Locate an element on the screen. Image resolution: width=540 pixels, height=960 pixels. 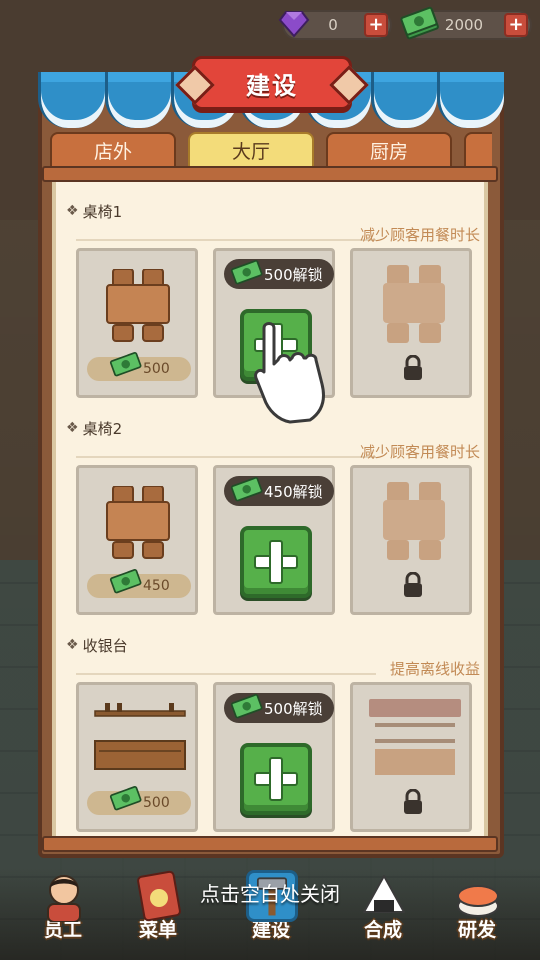
slot-unlockable: 500解锁 is located at coordinates (274, 757).